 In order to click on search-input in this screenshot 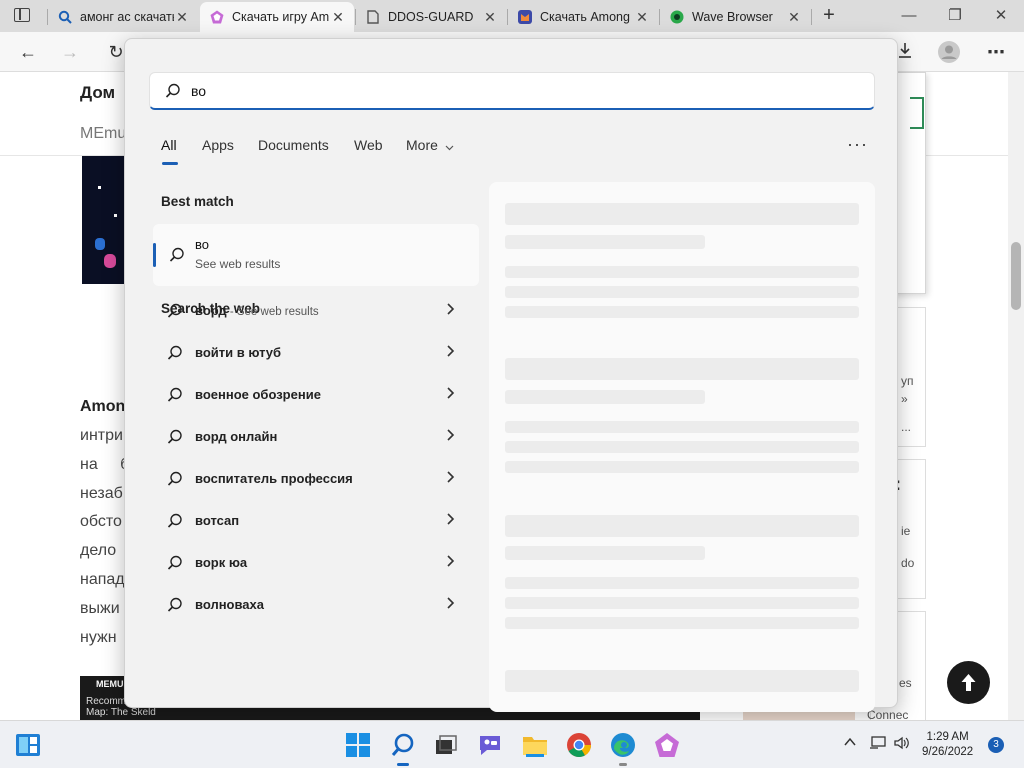, I will do `click(526, 91)`.